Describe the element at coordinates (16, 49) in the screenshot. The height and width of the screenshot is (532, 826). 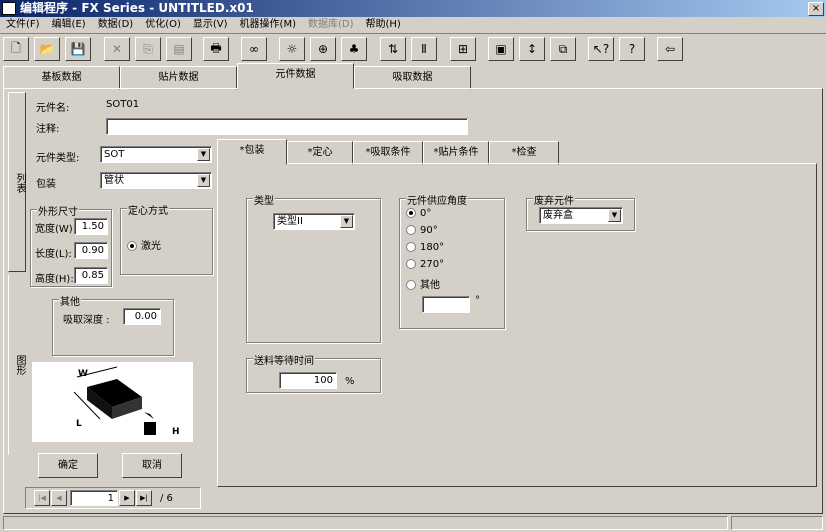
I see `new-button: 🗋` at that location.